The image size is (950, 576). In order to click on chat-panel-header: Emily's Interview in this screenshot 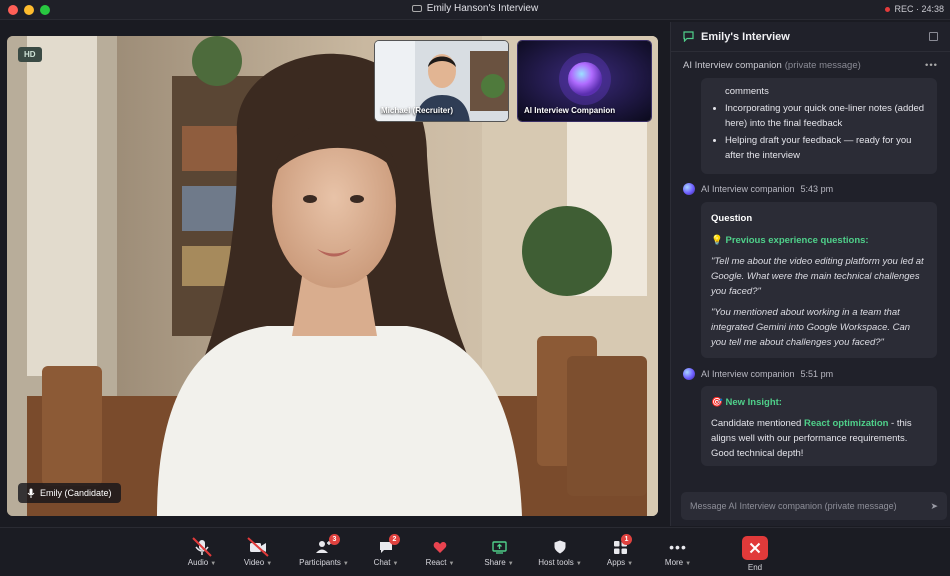, I will do `click(810, 37)`.